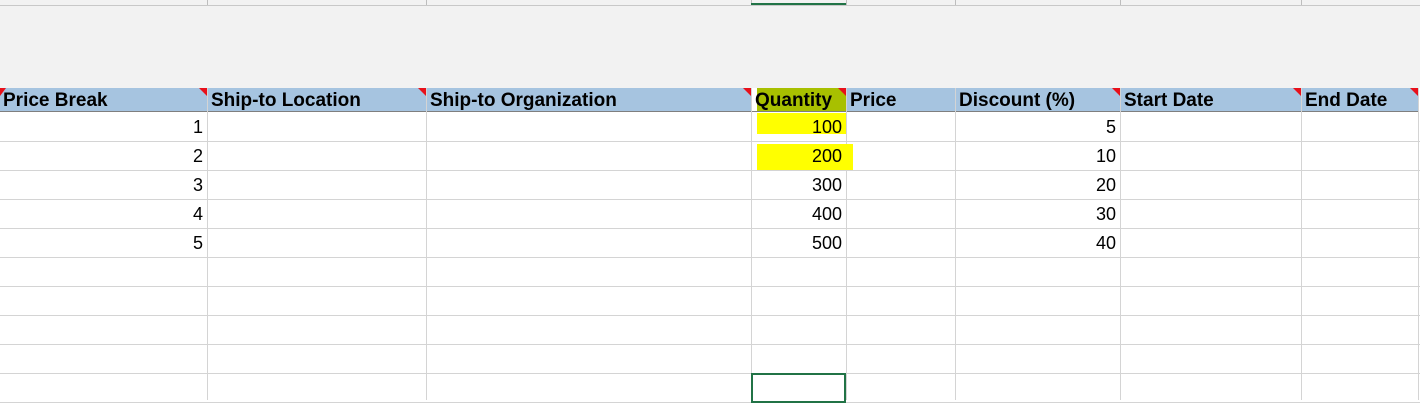 The height and width of the screenshot is (403, 1420). I want to click on header-label: Ship-to Organization, so click(523, 100).